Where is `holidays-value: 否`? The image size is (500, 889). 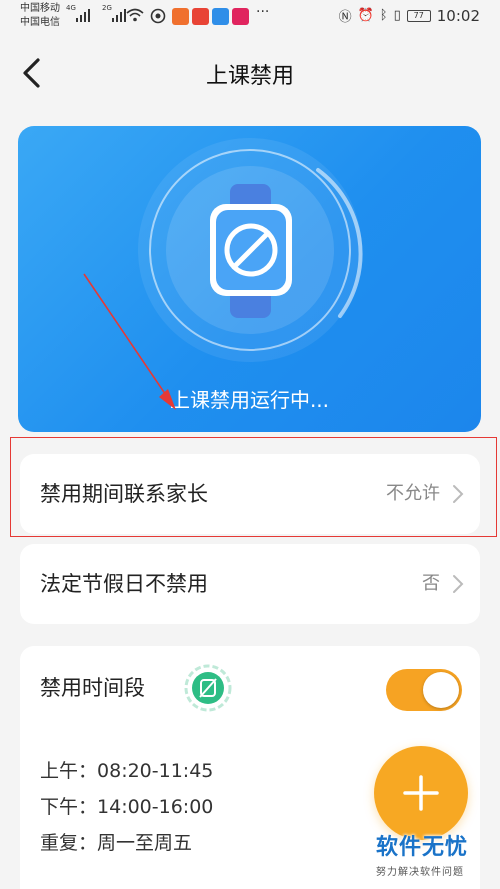
holidays-value: 否 is located at coordinates (431, 583).